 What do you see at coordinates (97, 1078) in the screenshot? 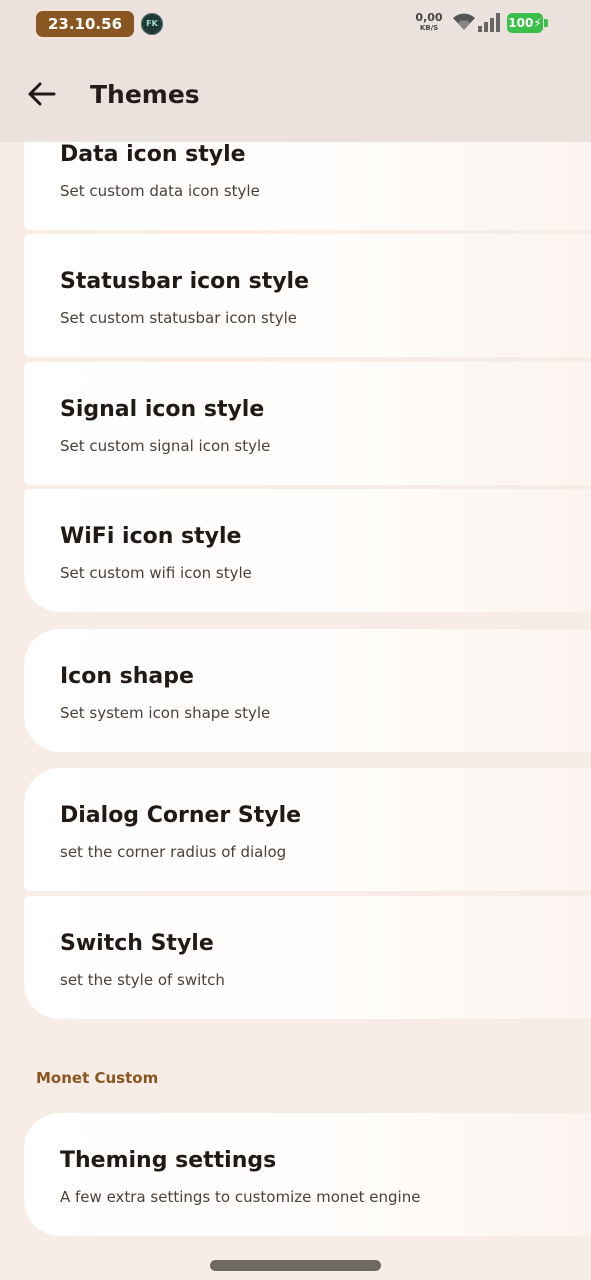
I see `section-header-monet-custom: Monet Custom` at bounding box center [97, 1078].